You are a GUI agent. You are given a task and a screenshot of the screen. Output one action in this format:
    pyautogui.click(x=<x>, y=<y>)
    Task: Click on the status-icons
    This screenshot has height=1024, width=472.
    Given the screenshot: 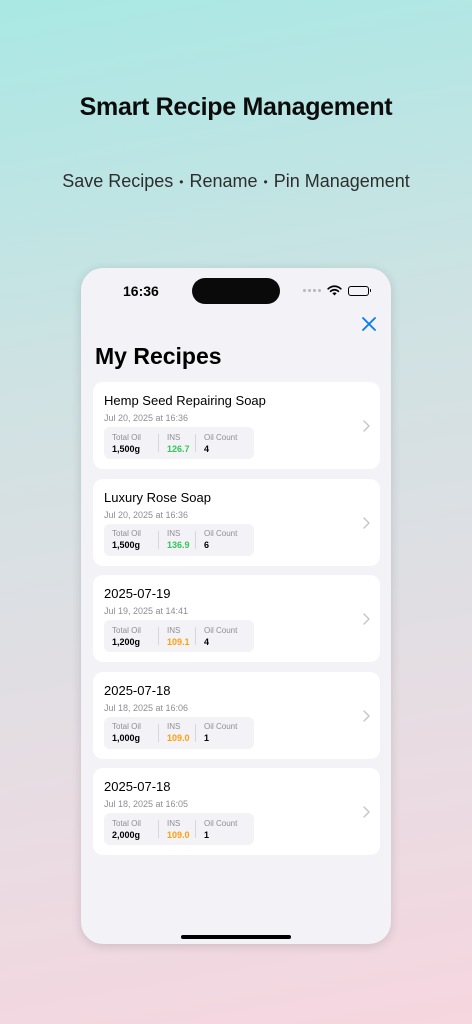 What is the action you would take?
    pyautogui.click(x=337, y=290)
    